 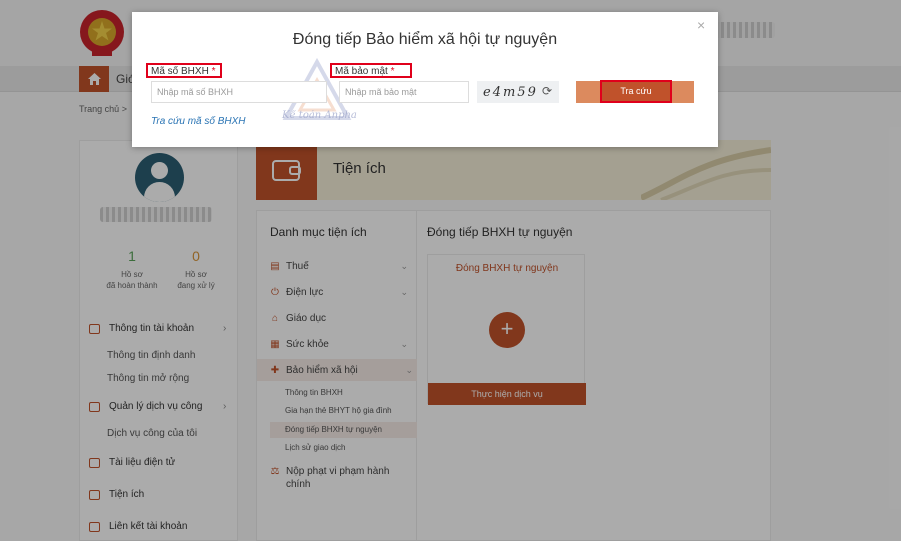 What do you see at coordinates (510, 92) in the screenshot?
I see `captcha-image-text: e4m59` at bounding box center [510, 92].